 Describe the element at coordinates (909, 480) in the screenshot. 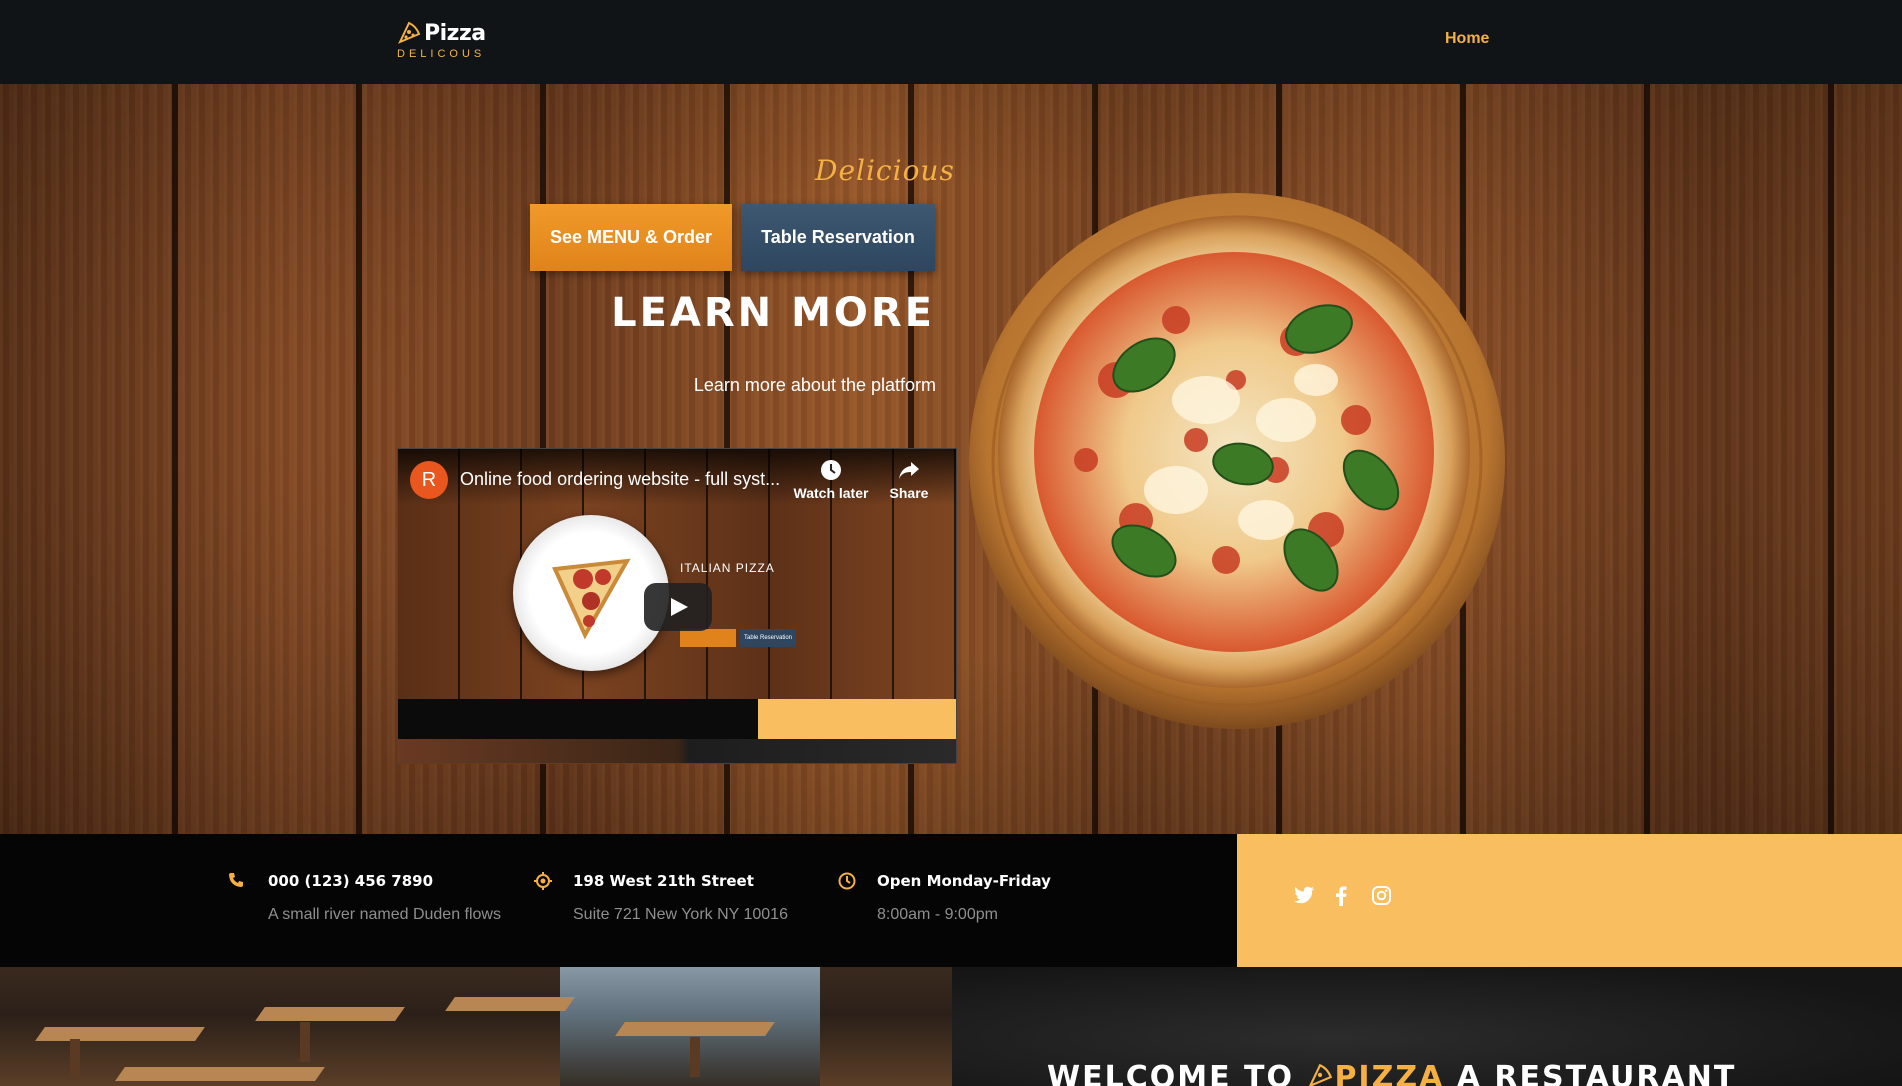

I see `share-button: Share` at that location.